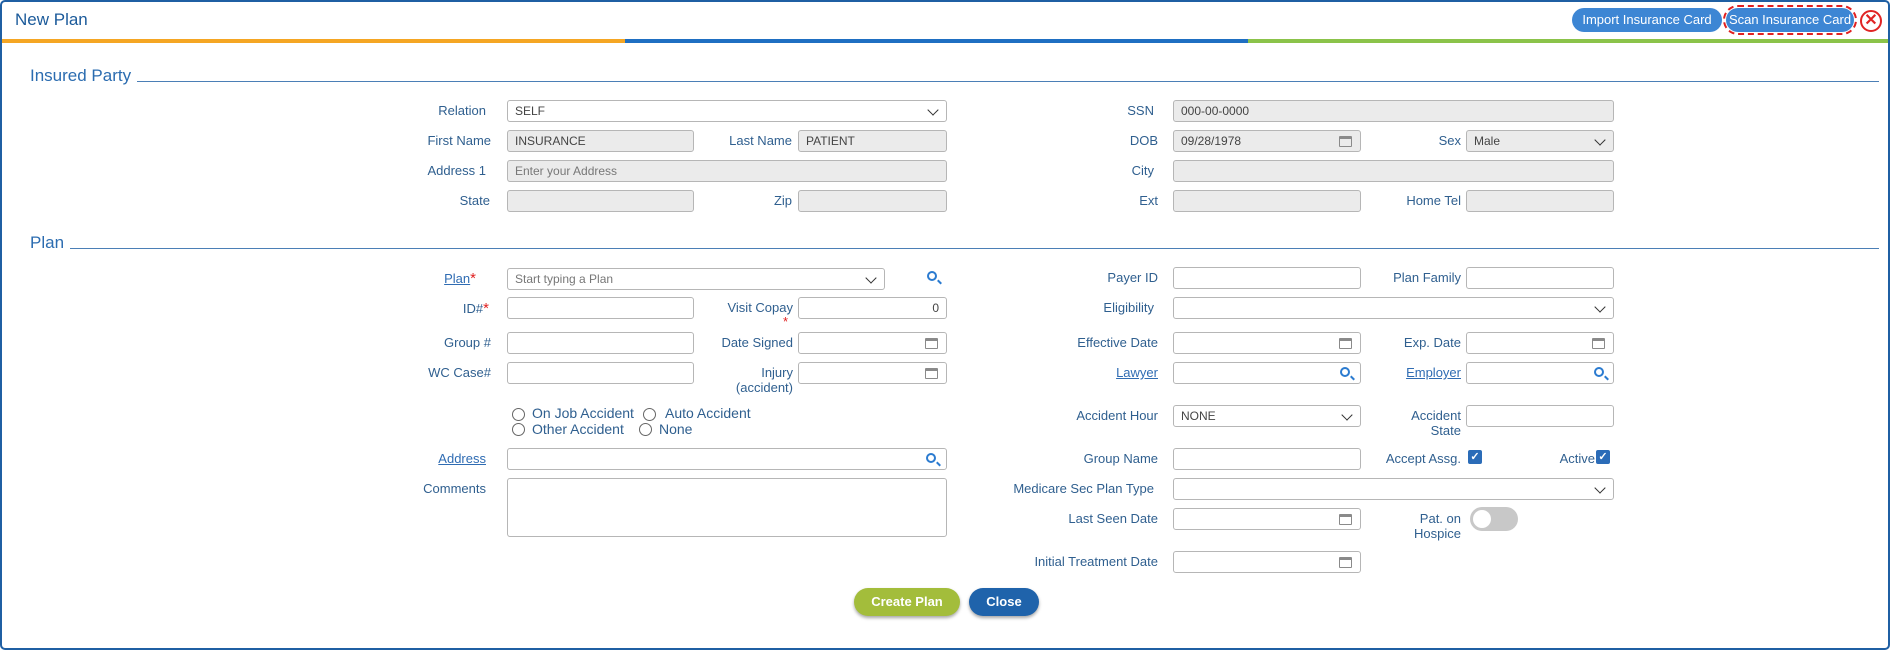 This screenshot has height=650, width=1890. I want to click on import-insurance-card-button: Import Insurance Card, so click(1647, 20).